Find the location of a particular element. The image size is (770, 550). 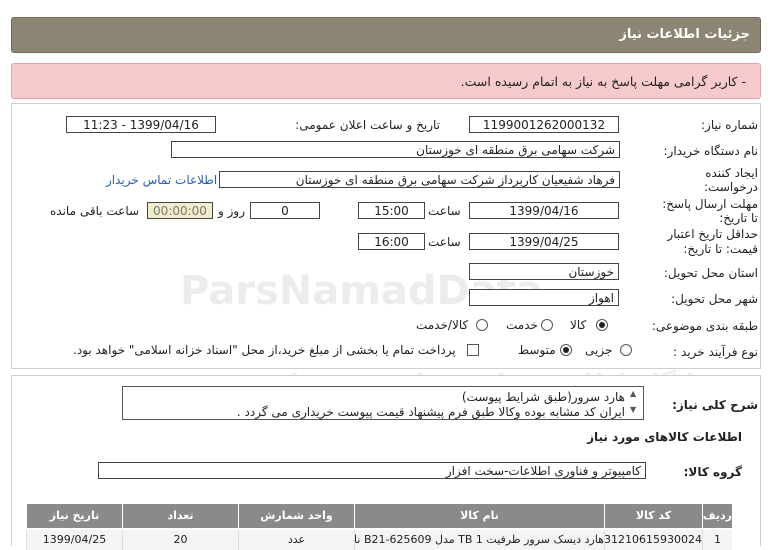

category-label: طبقه بندی موضوعی: is located at coordinates (704, 326).